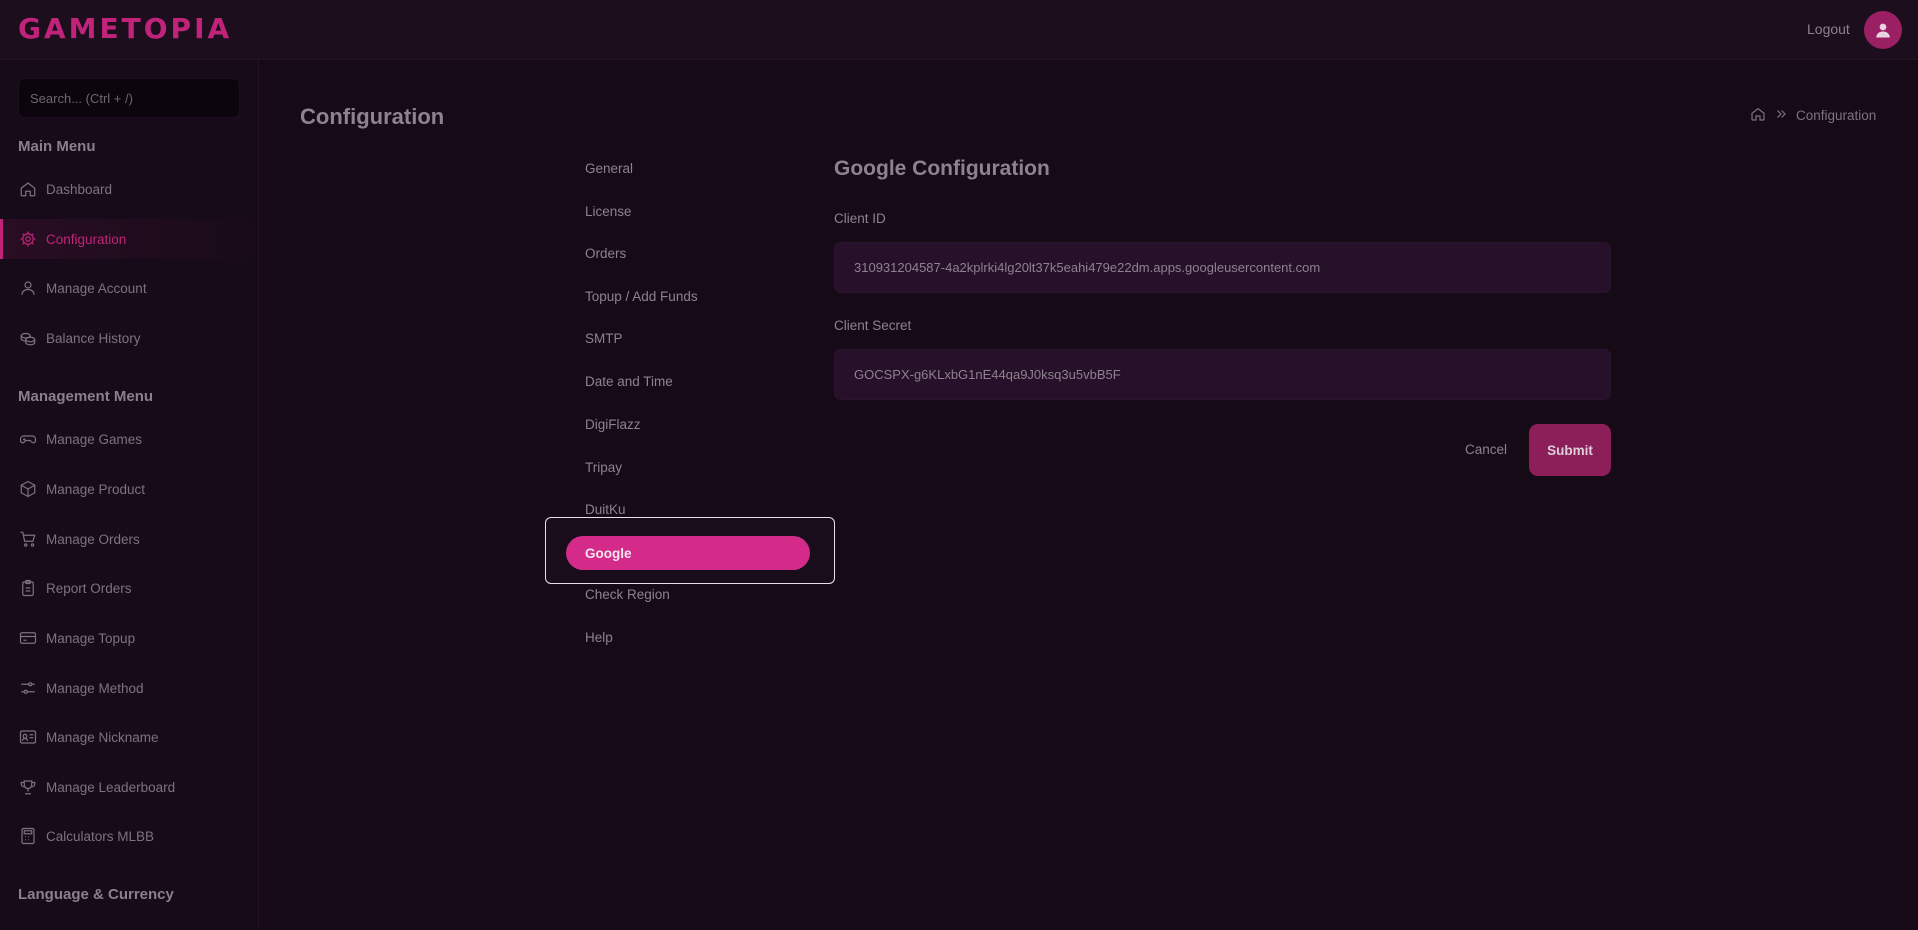  Describe the element at coordinates (1836, 115) in the screenshot. I see `breadcrumb-current: Configuration` at that location.